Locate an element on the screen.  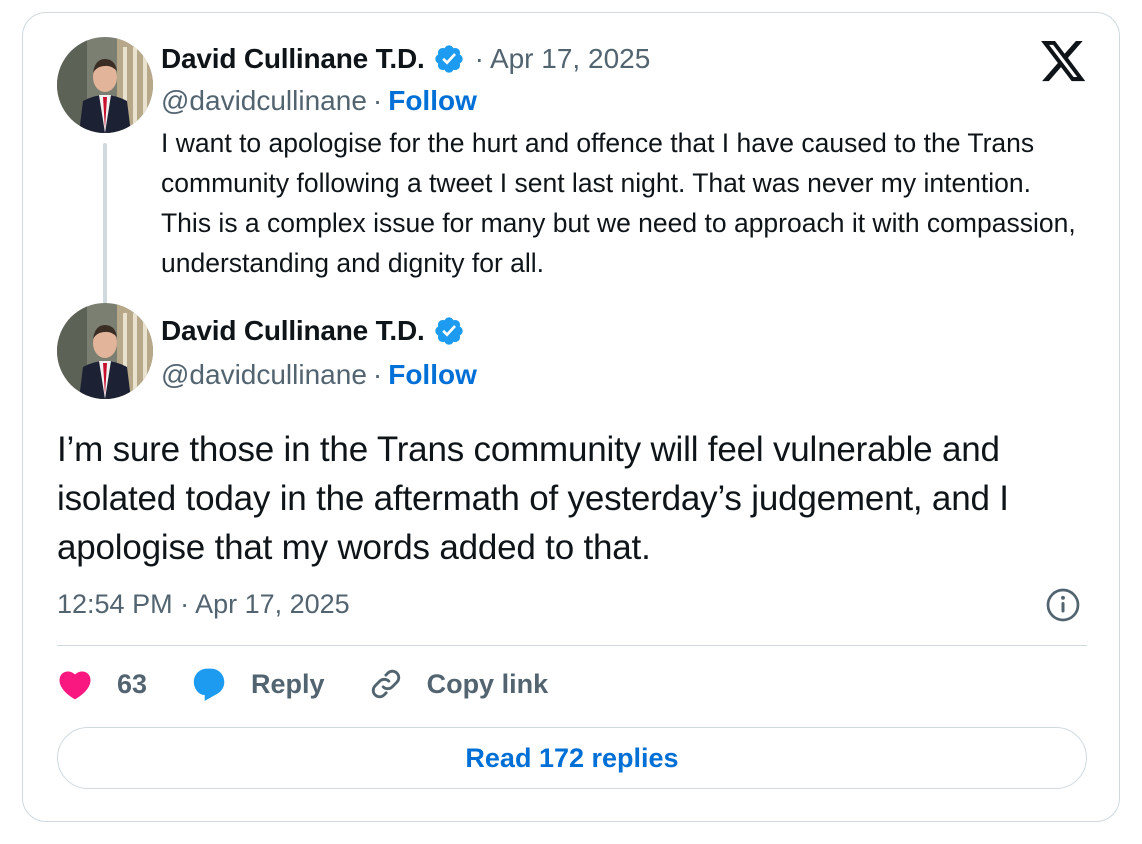
quoted-handle-row: @davidcullinane · Follow is located at coordinates (319, 101).